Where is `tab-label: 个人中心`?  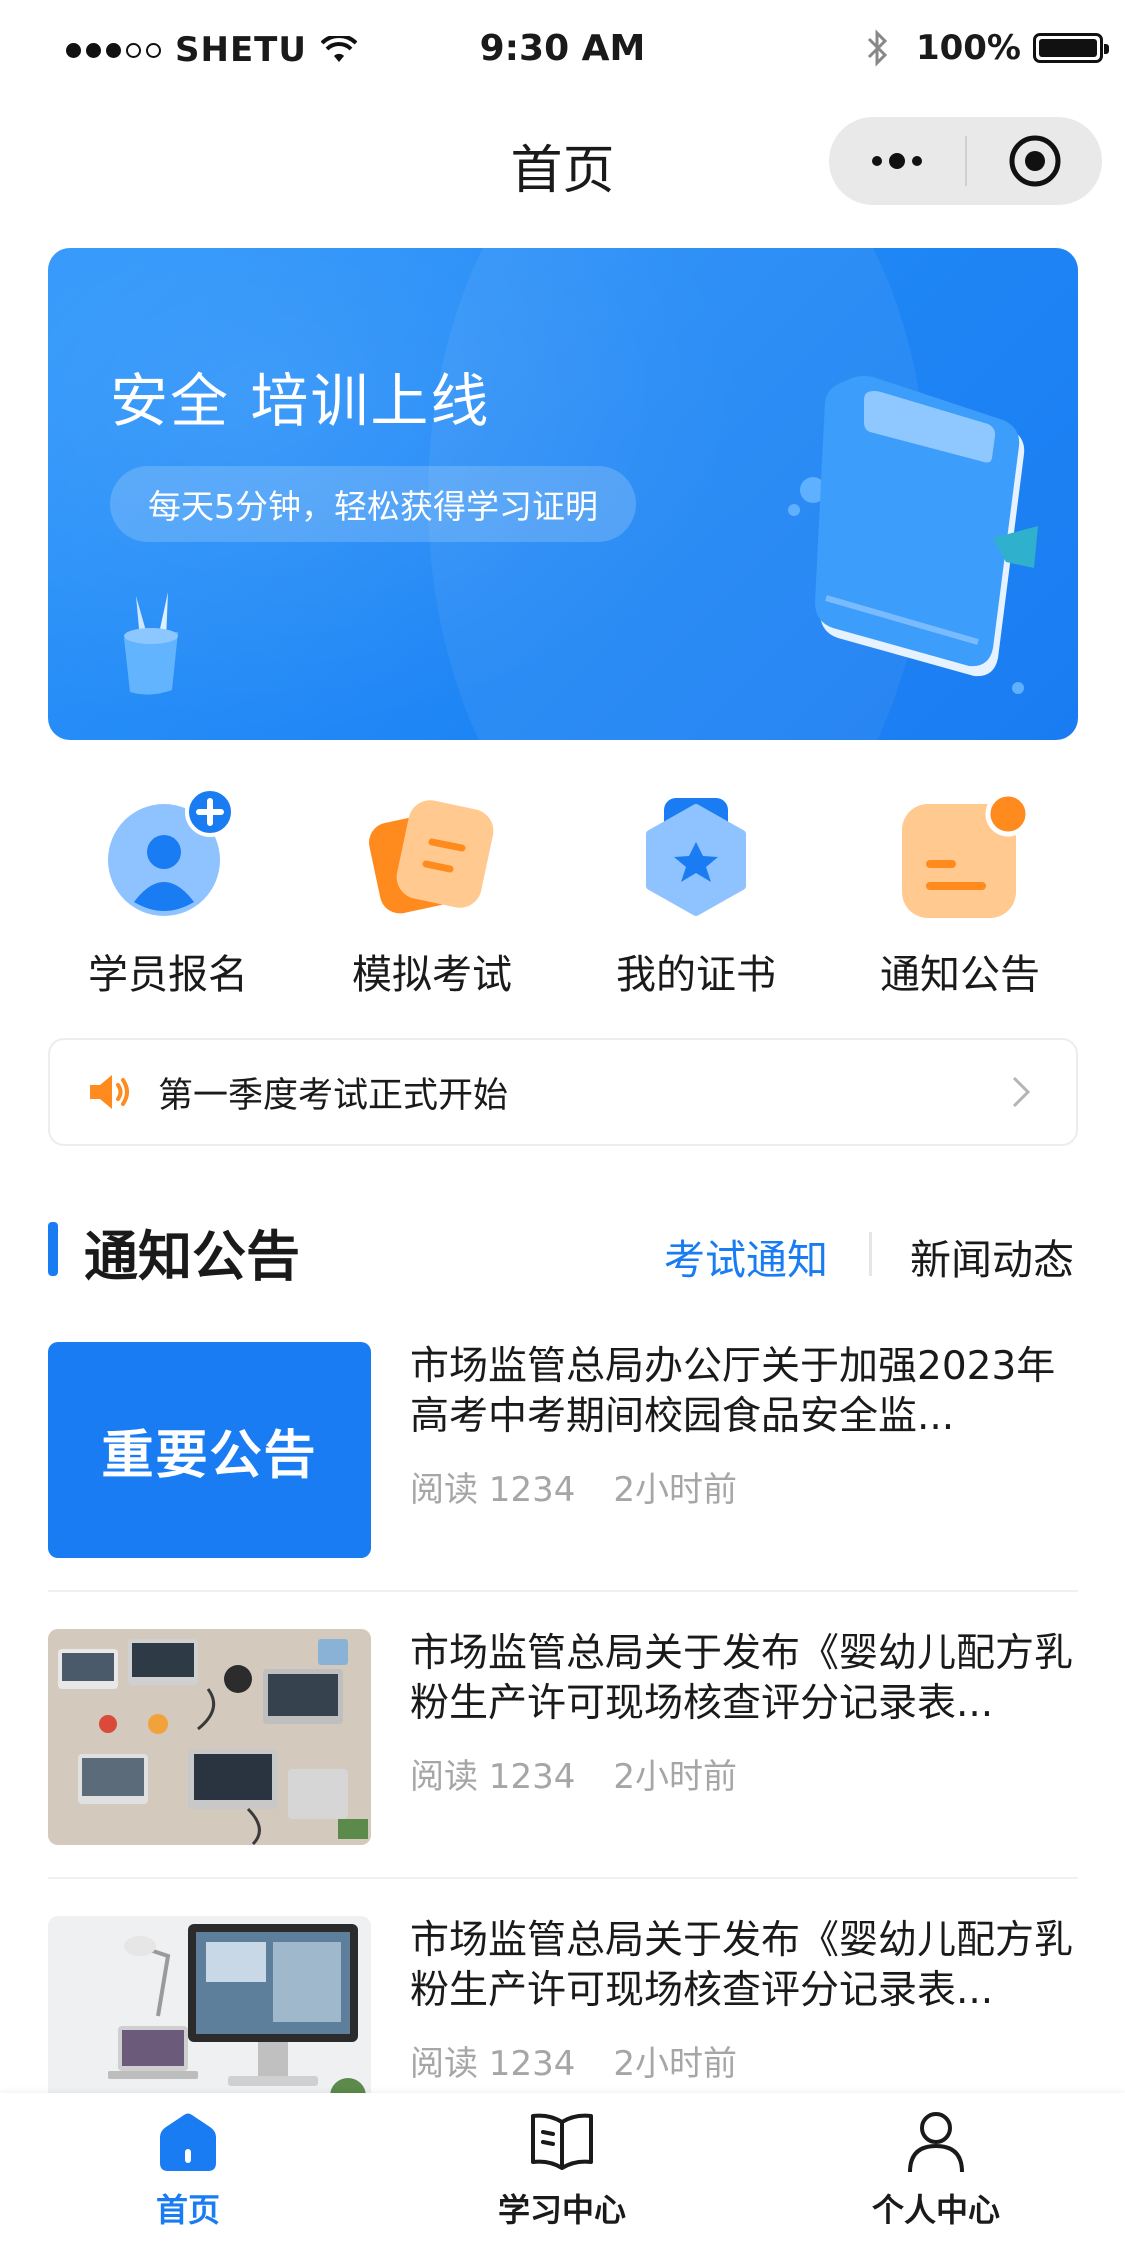 tab-label: 个人中心 is located at coordinates (935, 2210).